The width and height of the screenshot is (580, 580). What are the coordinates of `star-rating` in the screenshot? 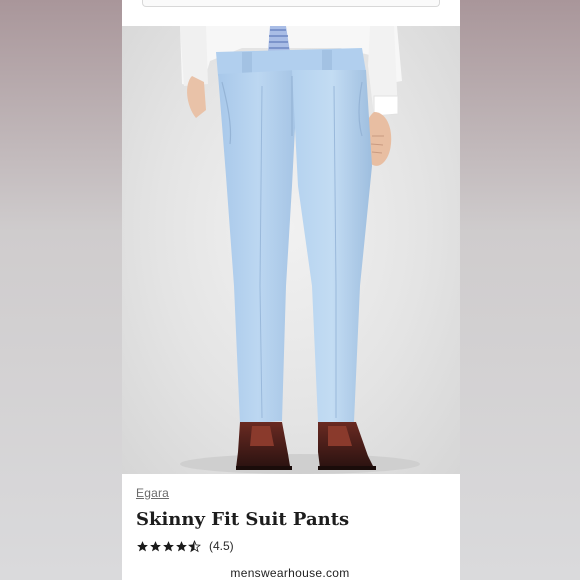 It's located at (168, 546).